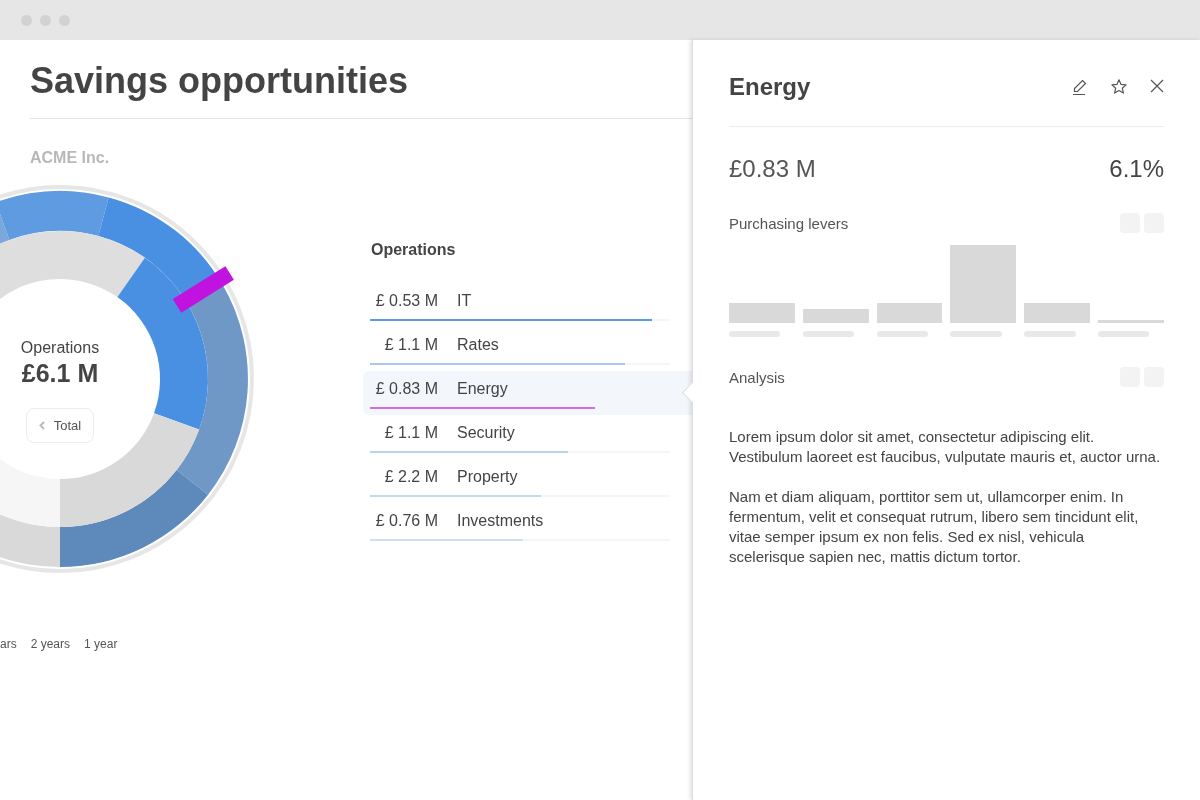 The image size is (1200, 800). Describe the element at coordinates (101, 644) in the screenshot. I see `period-option: 1 year` at that location.